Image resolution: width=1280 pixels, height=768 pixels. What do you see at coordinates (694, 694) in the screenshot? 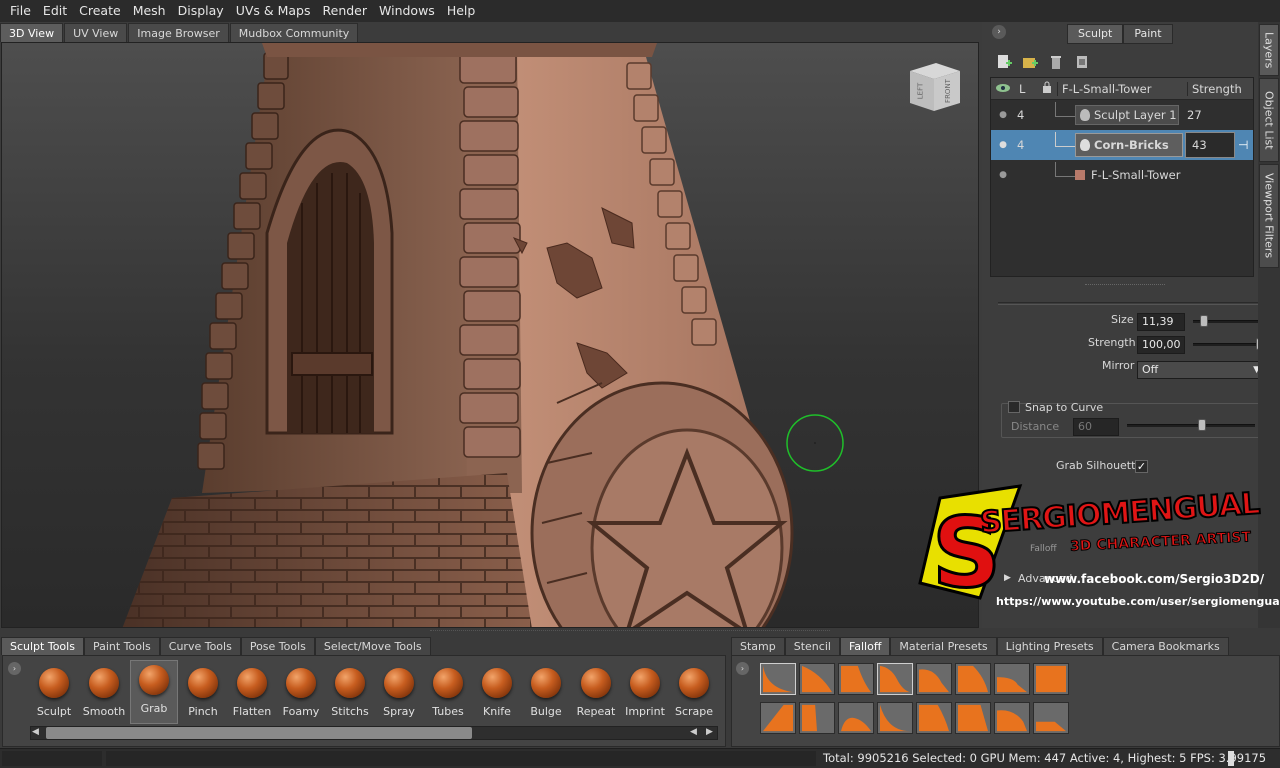
I see `tool-scrape: Scrape` at bounding box center [694, 694].